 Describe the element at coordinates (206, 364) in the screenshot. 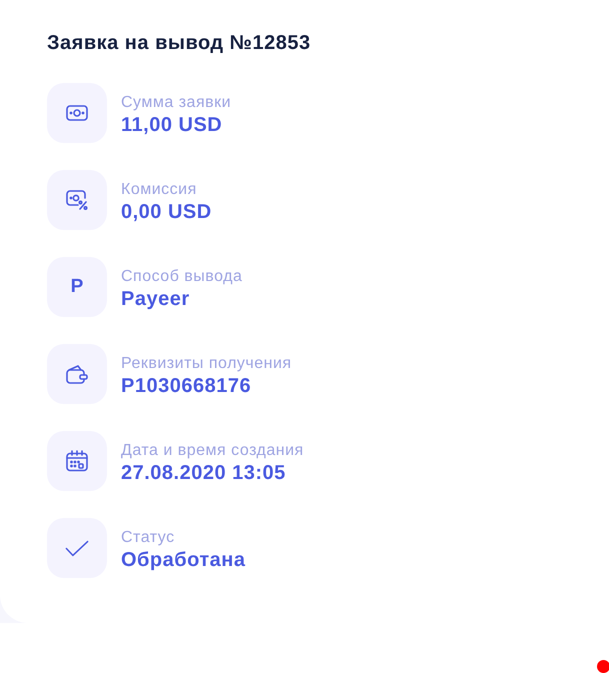

I see `detail-label: Реквизиты получения` at that location.